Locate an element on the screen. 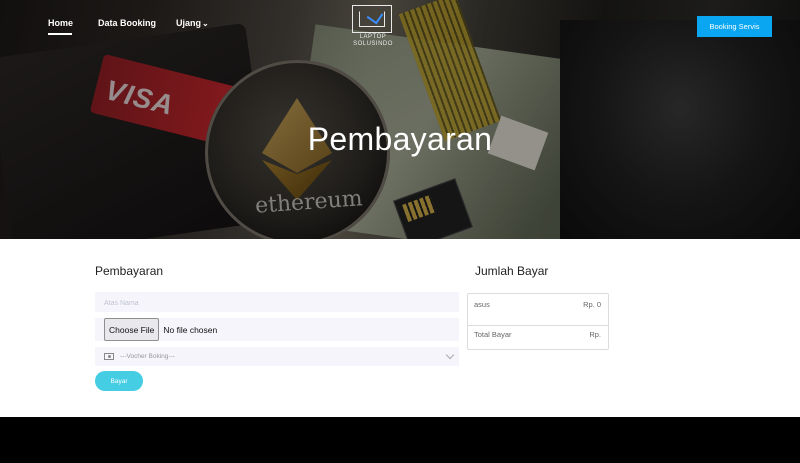 The image size is (800, 463). payment-summary-box: asus Rp. 0 Total Bayar Rp. is located at coordinates (538, 321).